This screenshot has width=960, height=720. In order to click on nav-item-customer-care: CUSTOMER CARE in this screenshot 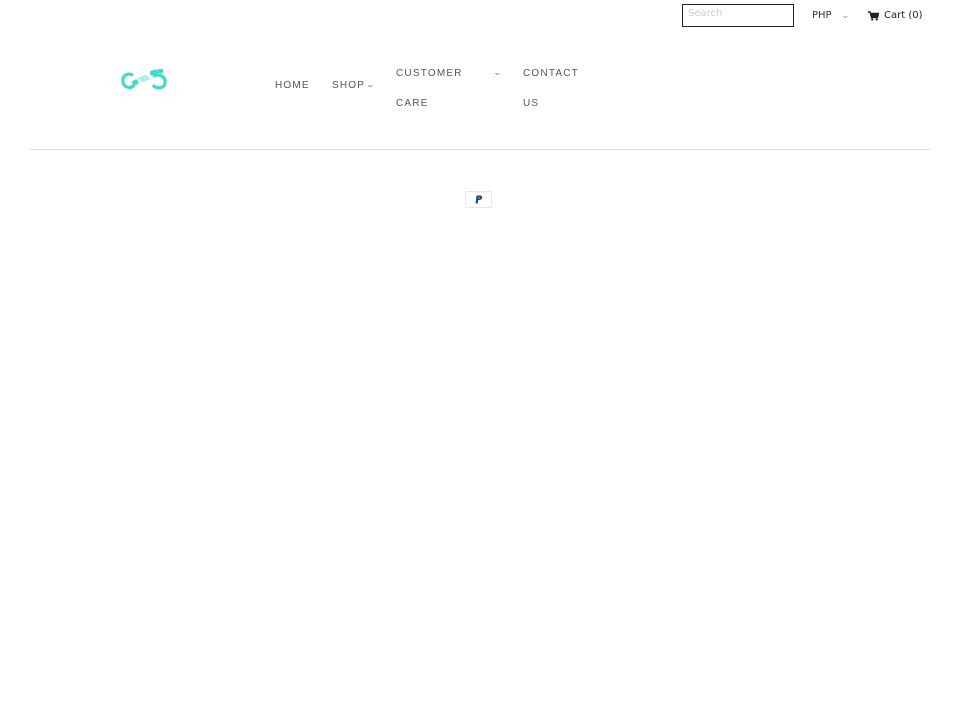, I will do `click(429, 88)`.